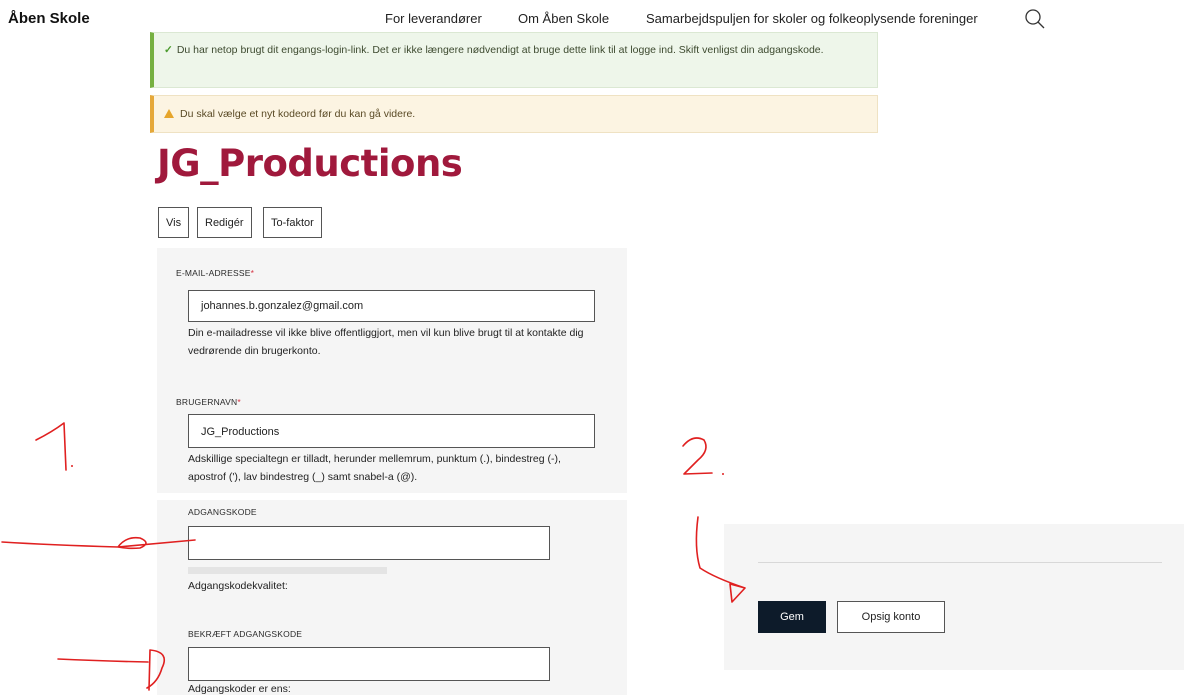 This screenshot has height=698, width=1184. Describe the element at coordinates (310, 163) in the screenshot. I see `page-title: JG_Productions` at that location.